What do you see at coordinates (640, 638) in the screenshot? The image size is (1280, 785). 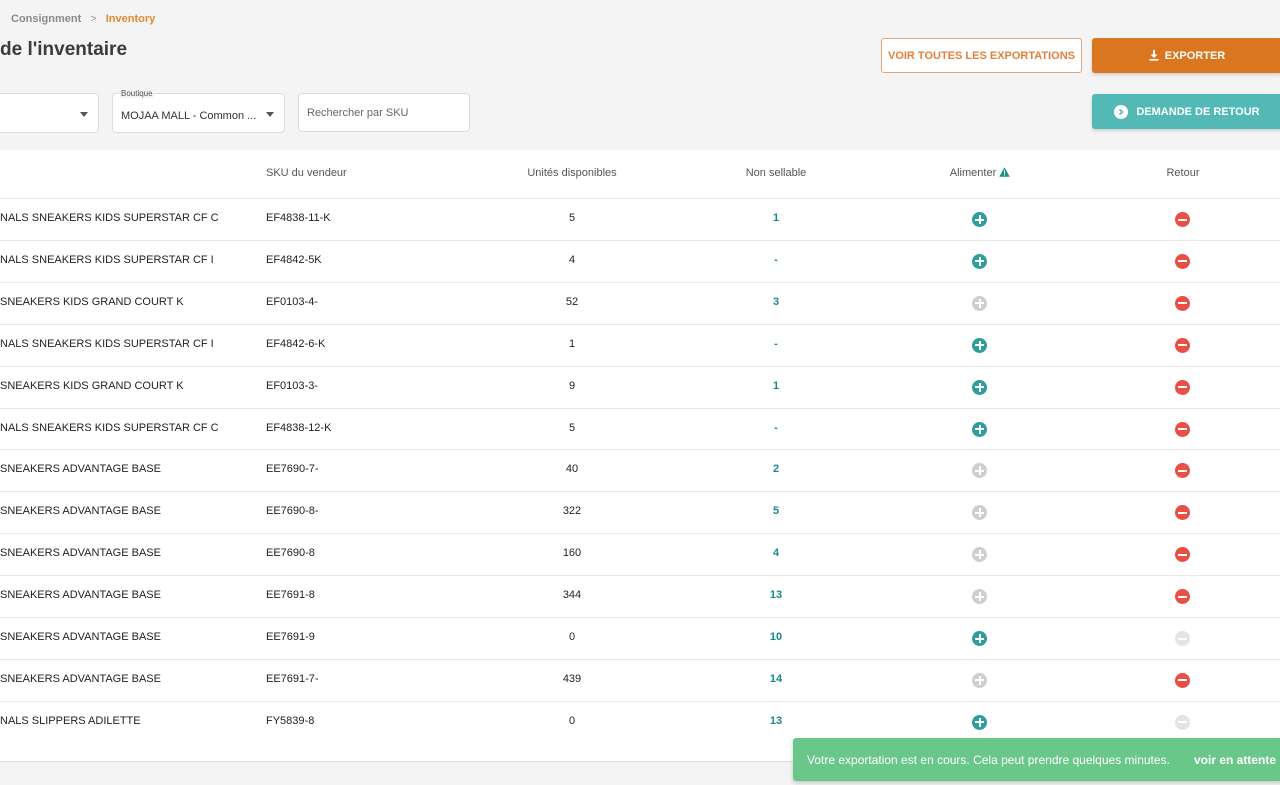 I see `table-row: SNEAKERS ADVANTAGE BASE EE7691-9 0 10` at bounding box center [640, 638].